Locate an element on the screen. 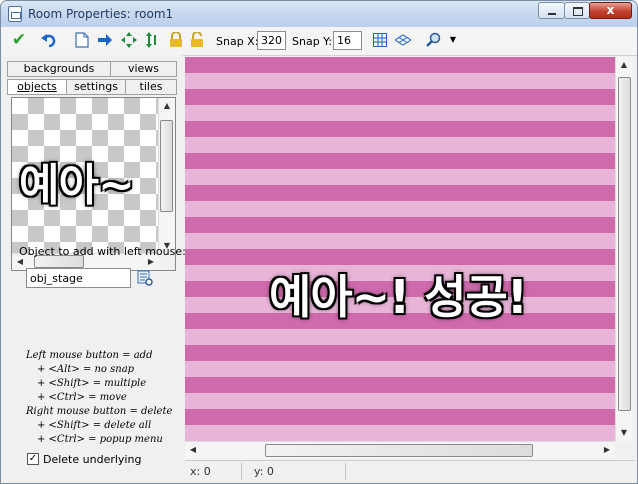 This screenshot has width=638, height=484. tab-tiles-label: tiles is located at coordinates (151, 86).